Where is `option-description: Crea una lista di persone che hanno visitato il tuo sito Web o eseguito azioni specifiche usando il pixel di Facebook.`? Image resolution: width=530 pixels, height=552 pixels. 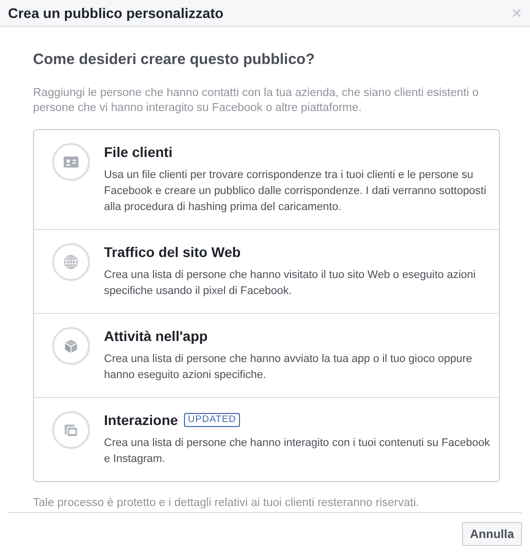
option-description: Crea una lista di persone che hanno visitato il tuo sito Web o eseguito azioni specifiche usando il pixel di Facebook. is located at coordinates (290, 283).